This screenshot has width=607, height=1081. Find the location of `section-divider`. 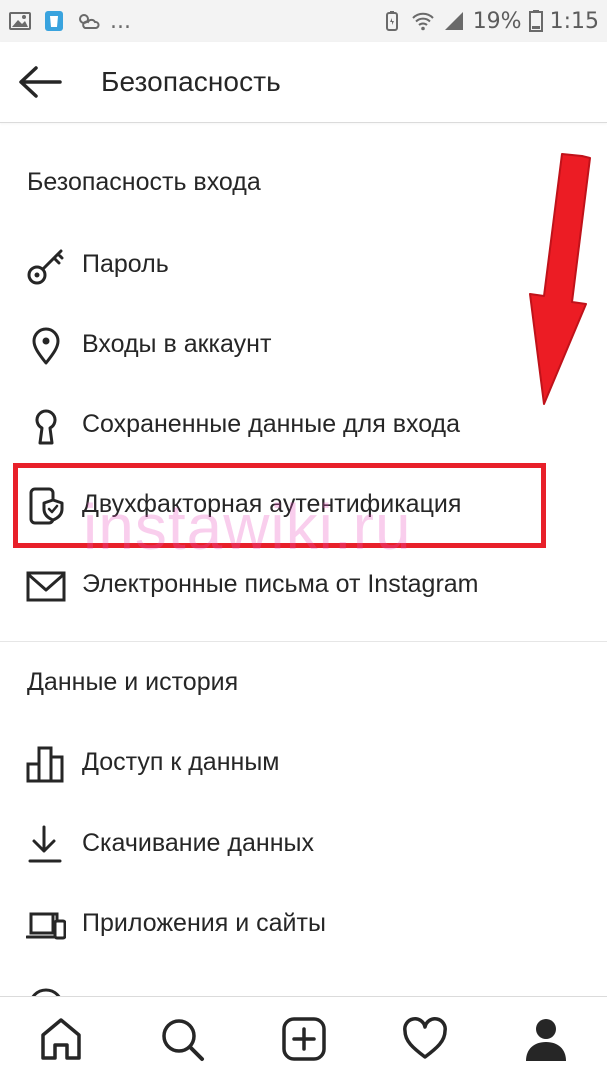

section-divider is located at coordinates (303, 641).